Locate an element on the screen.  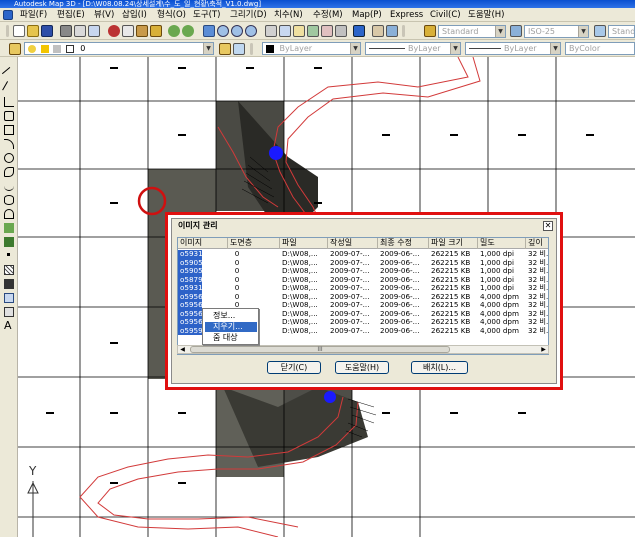
table-icon is located at coordinates (9, 312).